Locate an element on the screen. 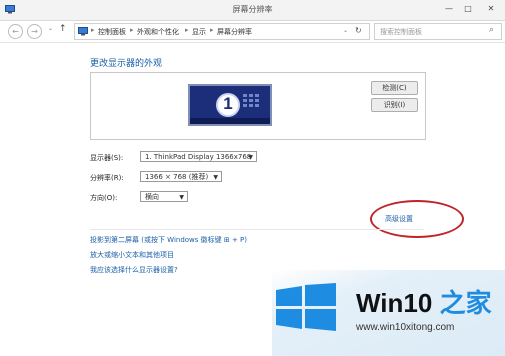  maximize-button: □ is located at coordinates (468, 9).